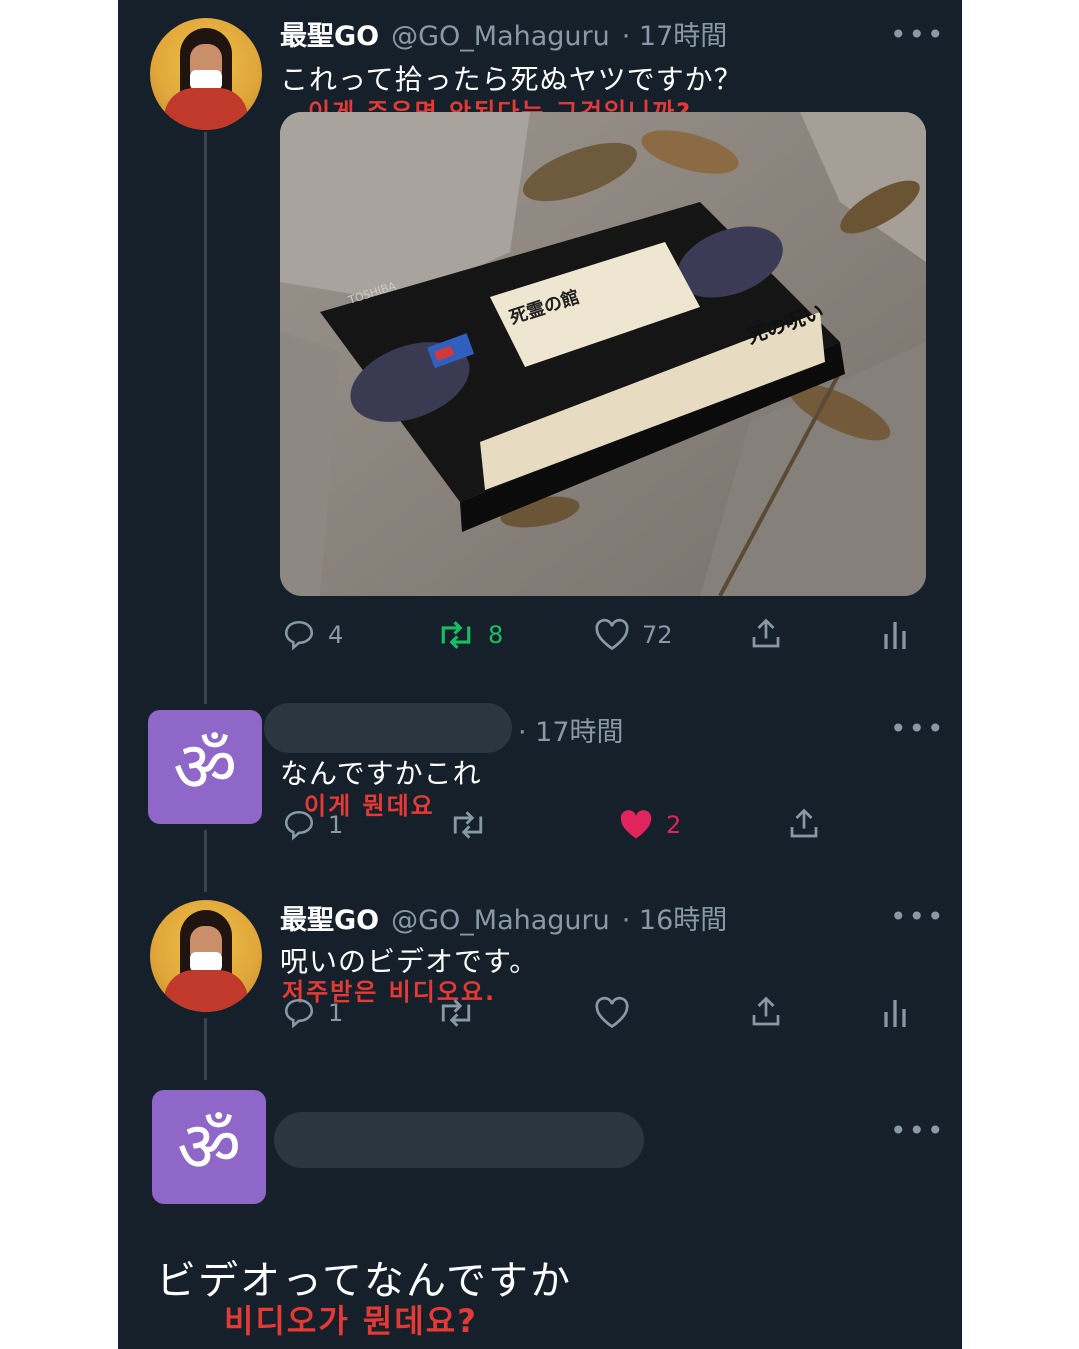 This screenshot has width=1079, height=1349. What do you see at coordinates (674, 825) in the screenshot?
I see `like-count: 2` at bounding box center [674, 825].